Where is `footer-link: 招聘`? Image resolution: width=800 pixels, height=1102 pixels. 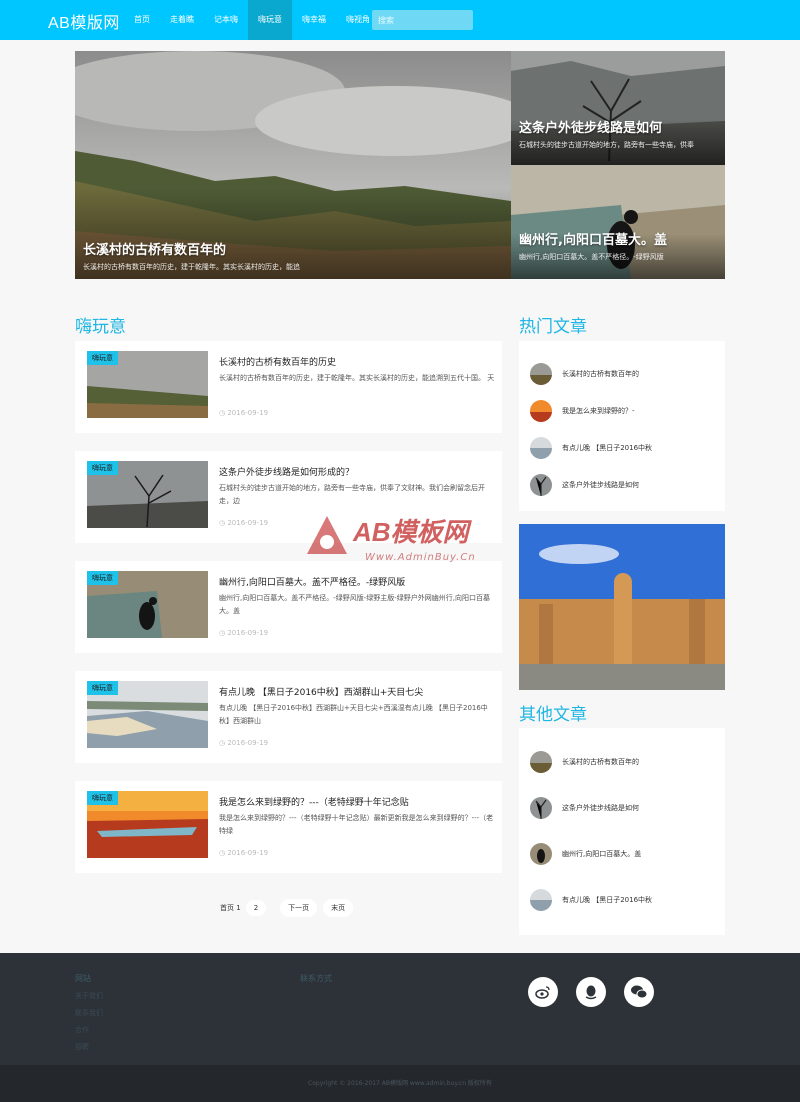
footer-link: 招聘 is located at coordinates (89, 1047).